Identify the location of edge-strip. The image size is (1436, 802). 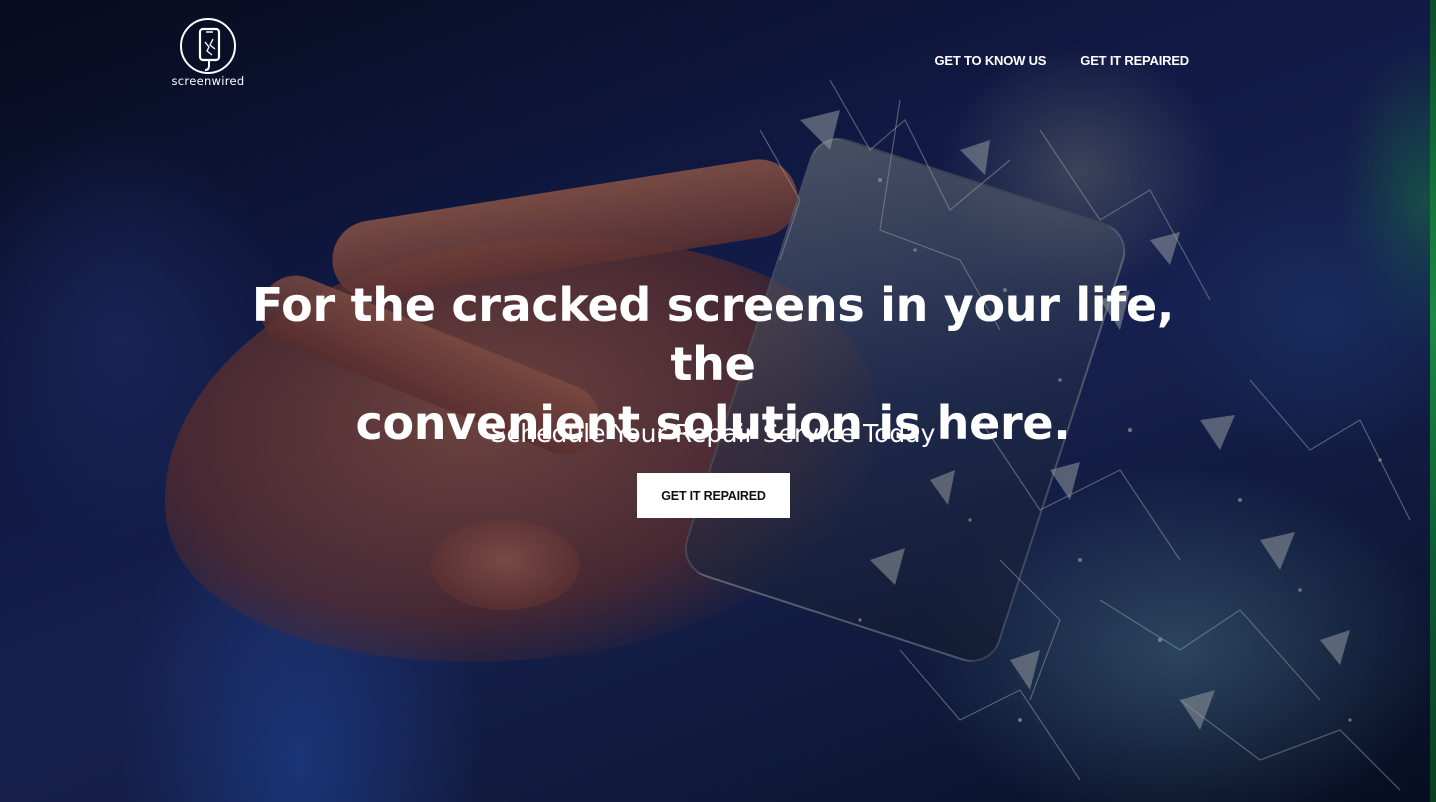
(1433, 401).